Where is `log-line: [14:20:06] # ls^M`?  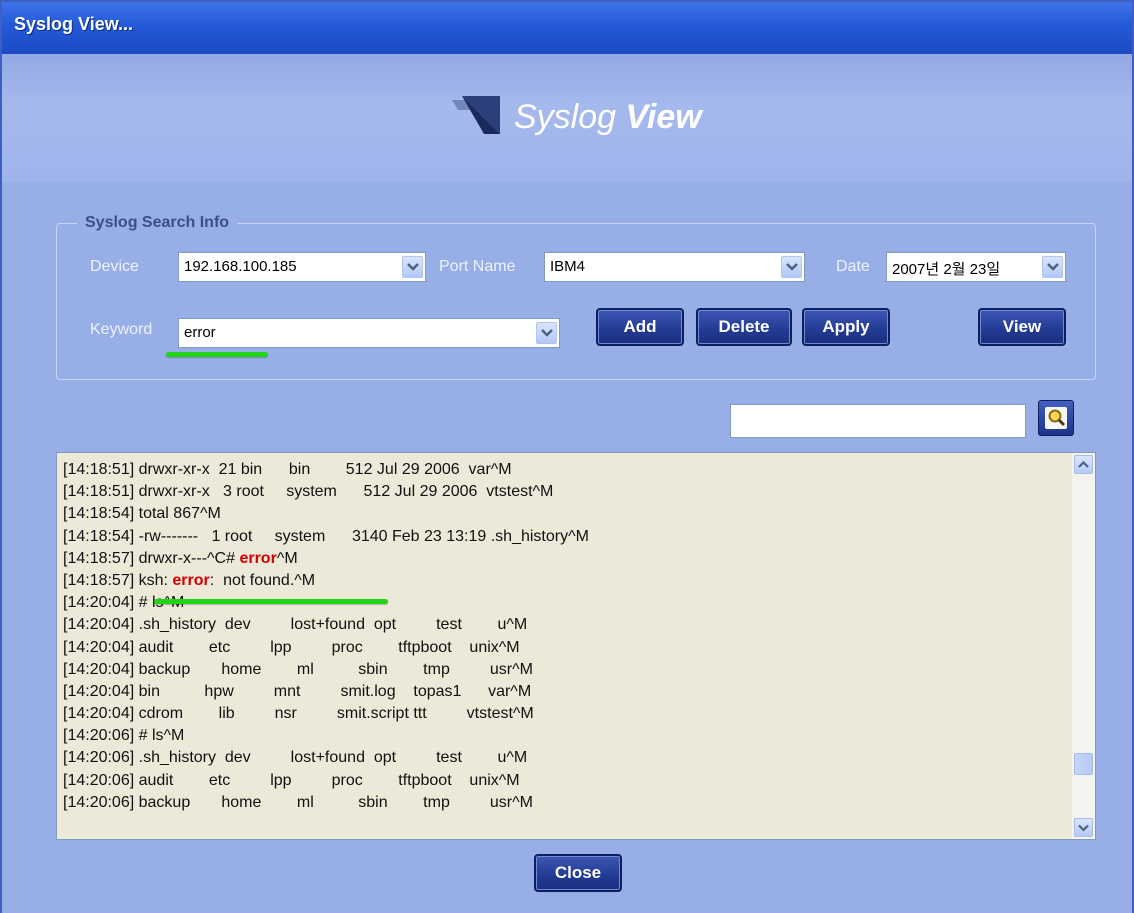
log-line: [14:20:06] # ls^M is located at coordinates (124, 736).